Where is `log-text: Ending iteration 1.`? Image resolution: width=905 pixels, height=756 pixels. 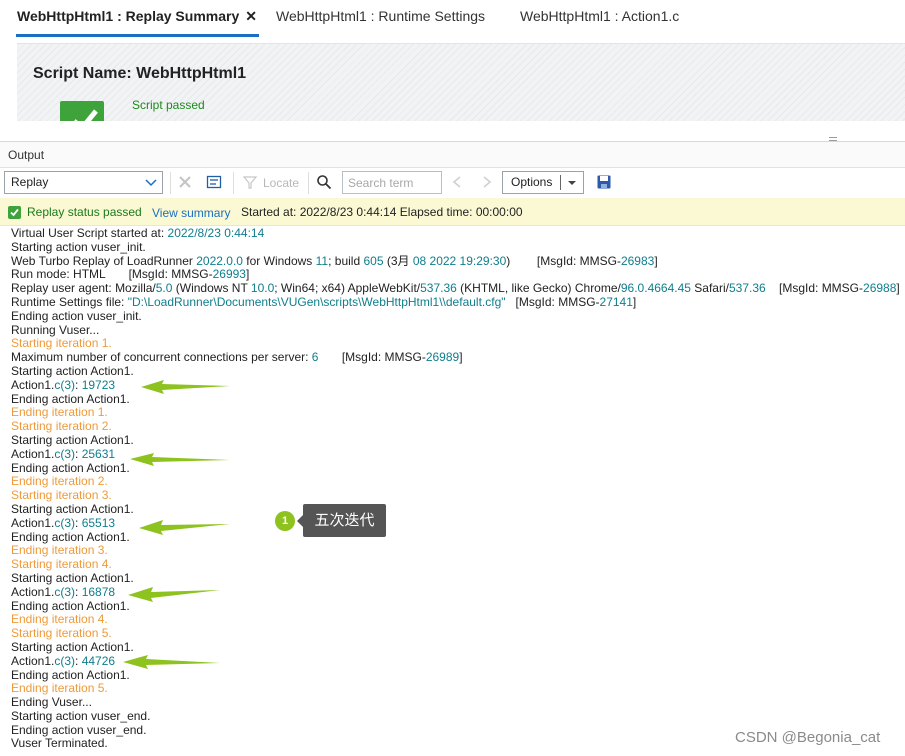
log-text: Ending iteration 1. is located at coordinates (59, 412).